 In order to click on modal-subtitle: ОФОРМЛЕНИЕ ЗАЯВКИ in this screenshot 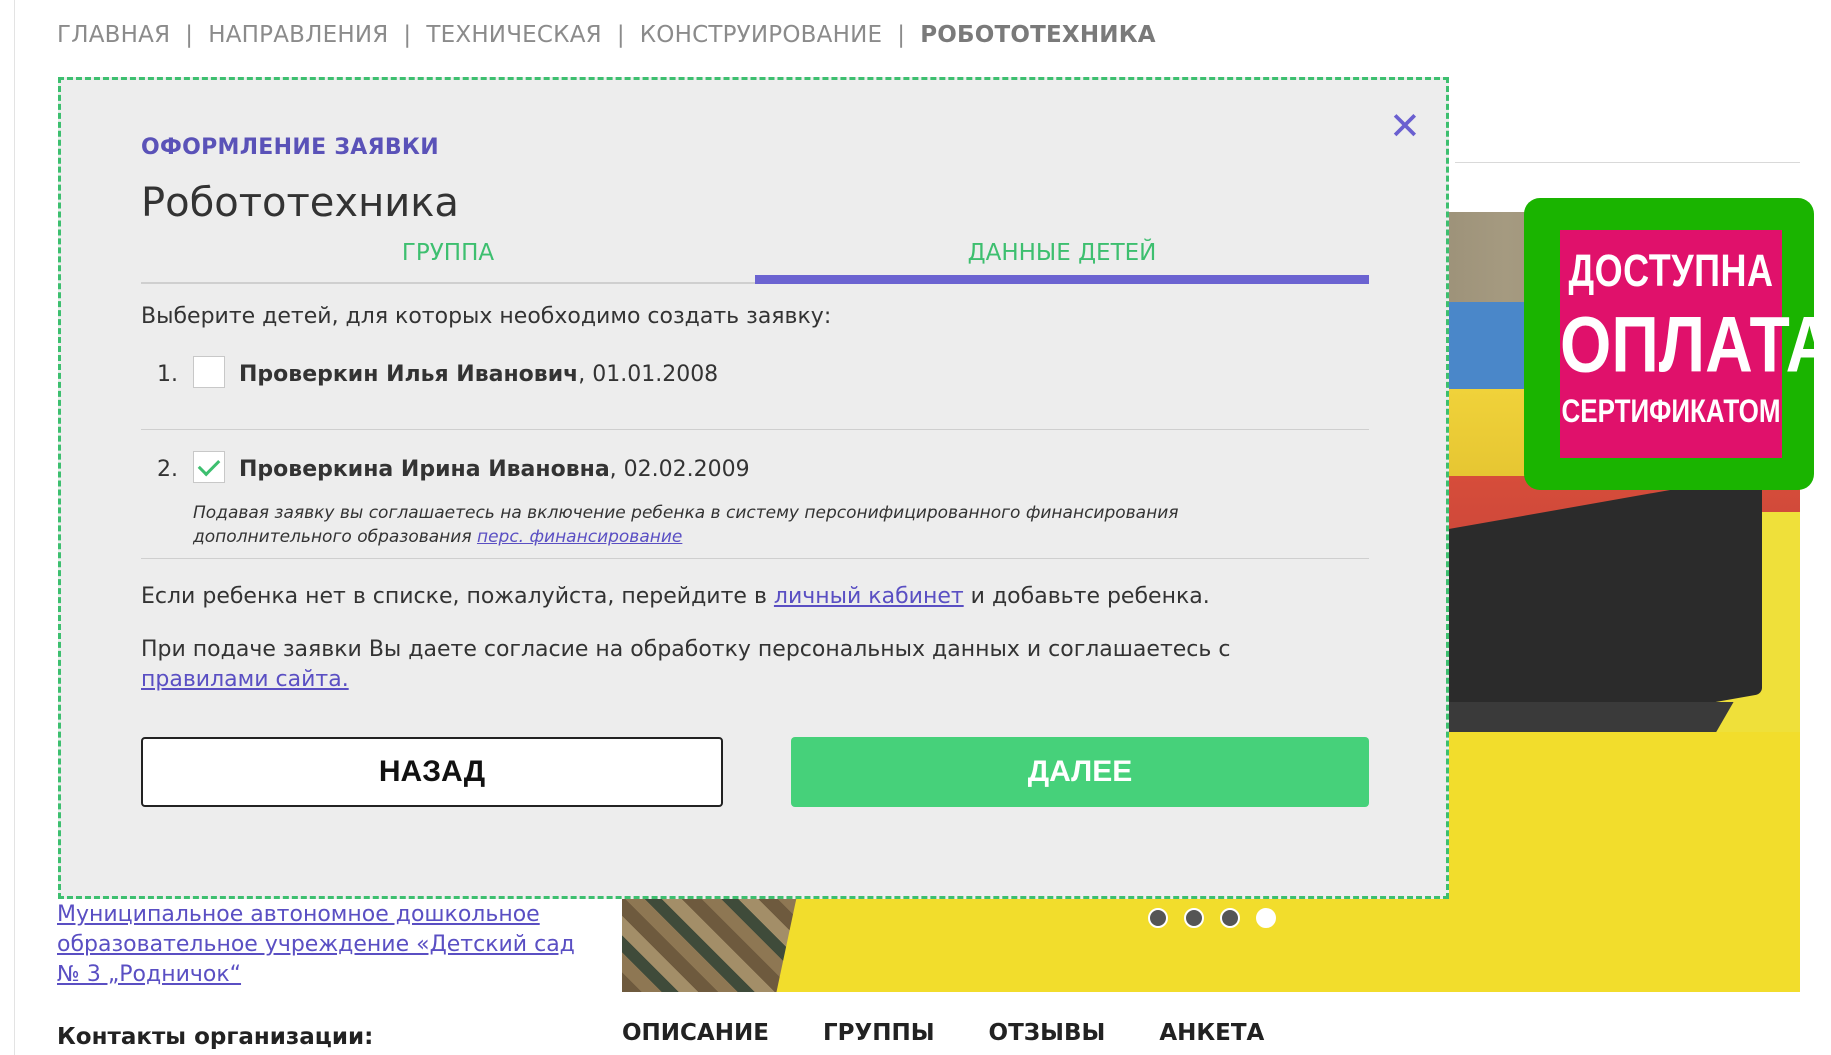, I will do `click(290, 147)`.